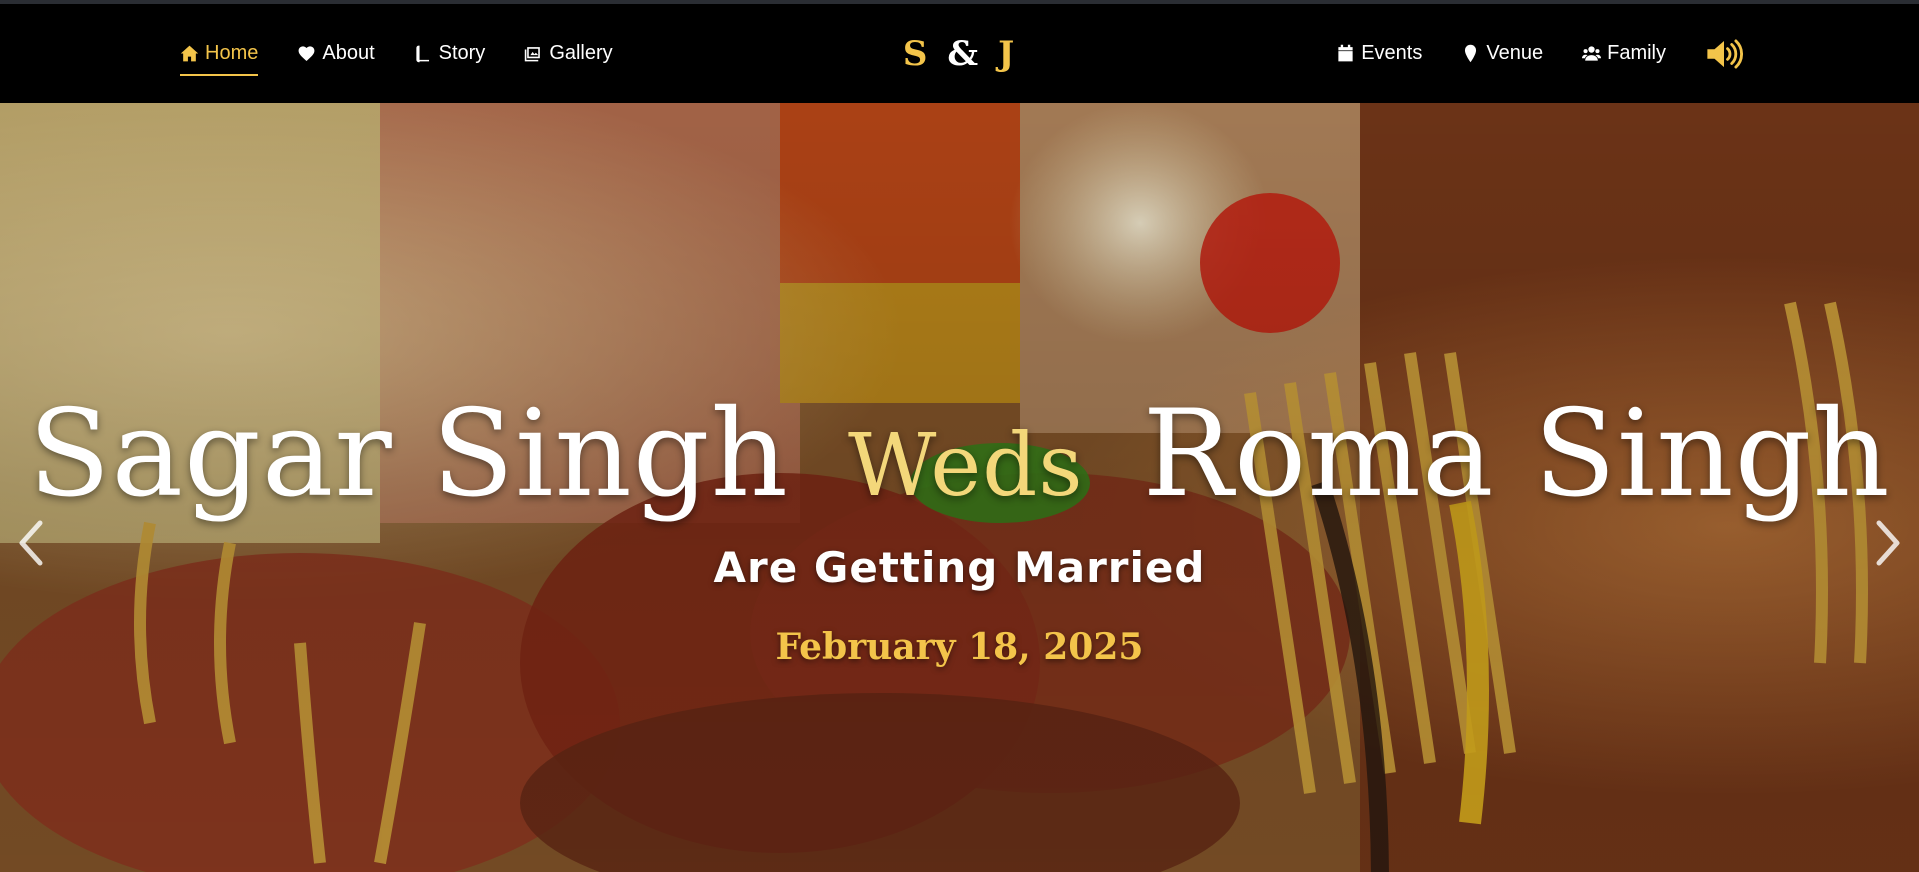 The image size is (1919, 872). Describe the element at coordinates (1471, 53) in the screenshot. I see `map-pin-icon` at that location.